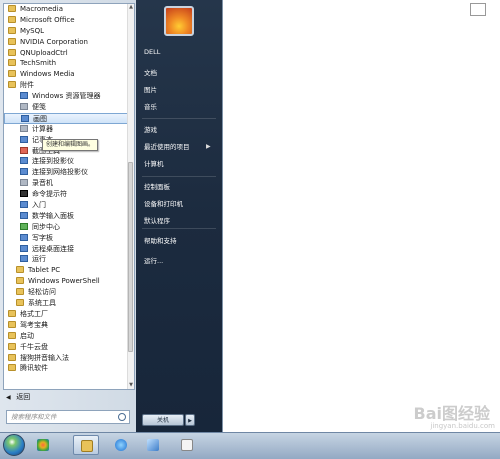 The height and width of the screenshot is (459, 500). What do you see at coordinates (27, 85) in the screenshot?
I see `program-label: 附件` at bounding box center [27, 85].